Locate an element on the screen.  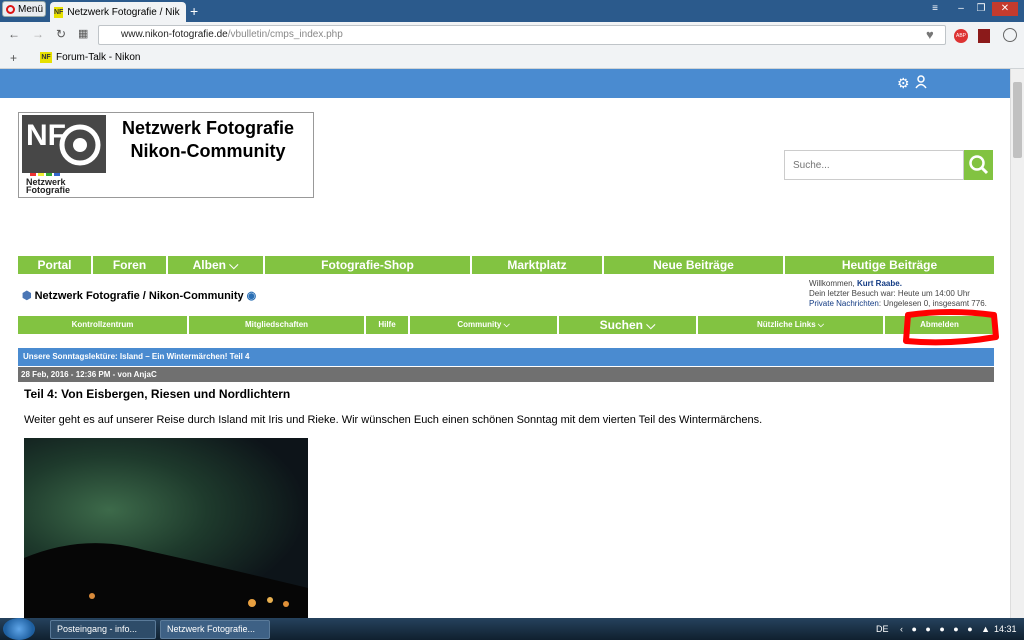
start-button is located at coordinates (19, 629).